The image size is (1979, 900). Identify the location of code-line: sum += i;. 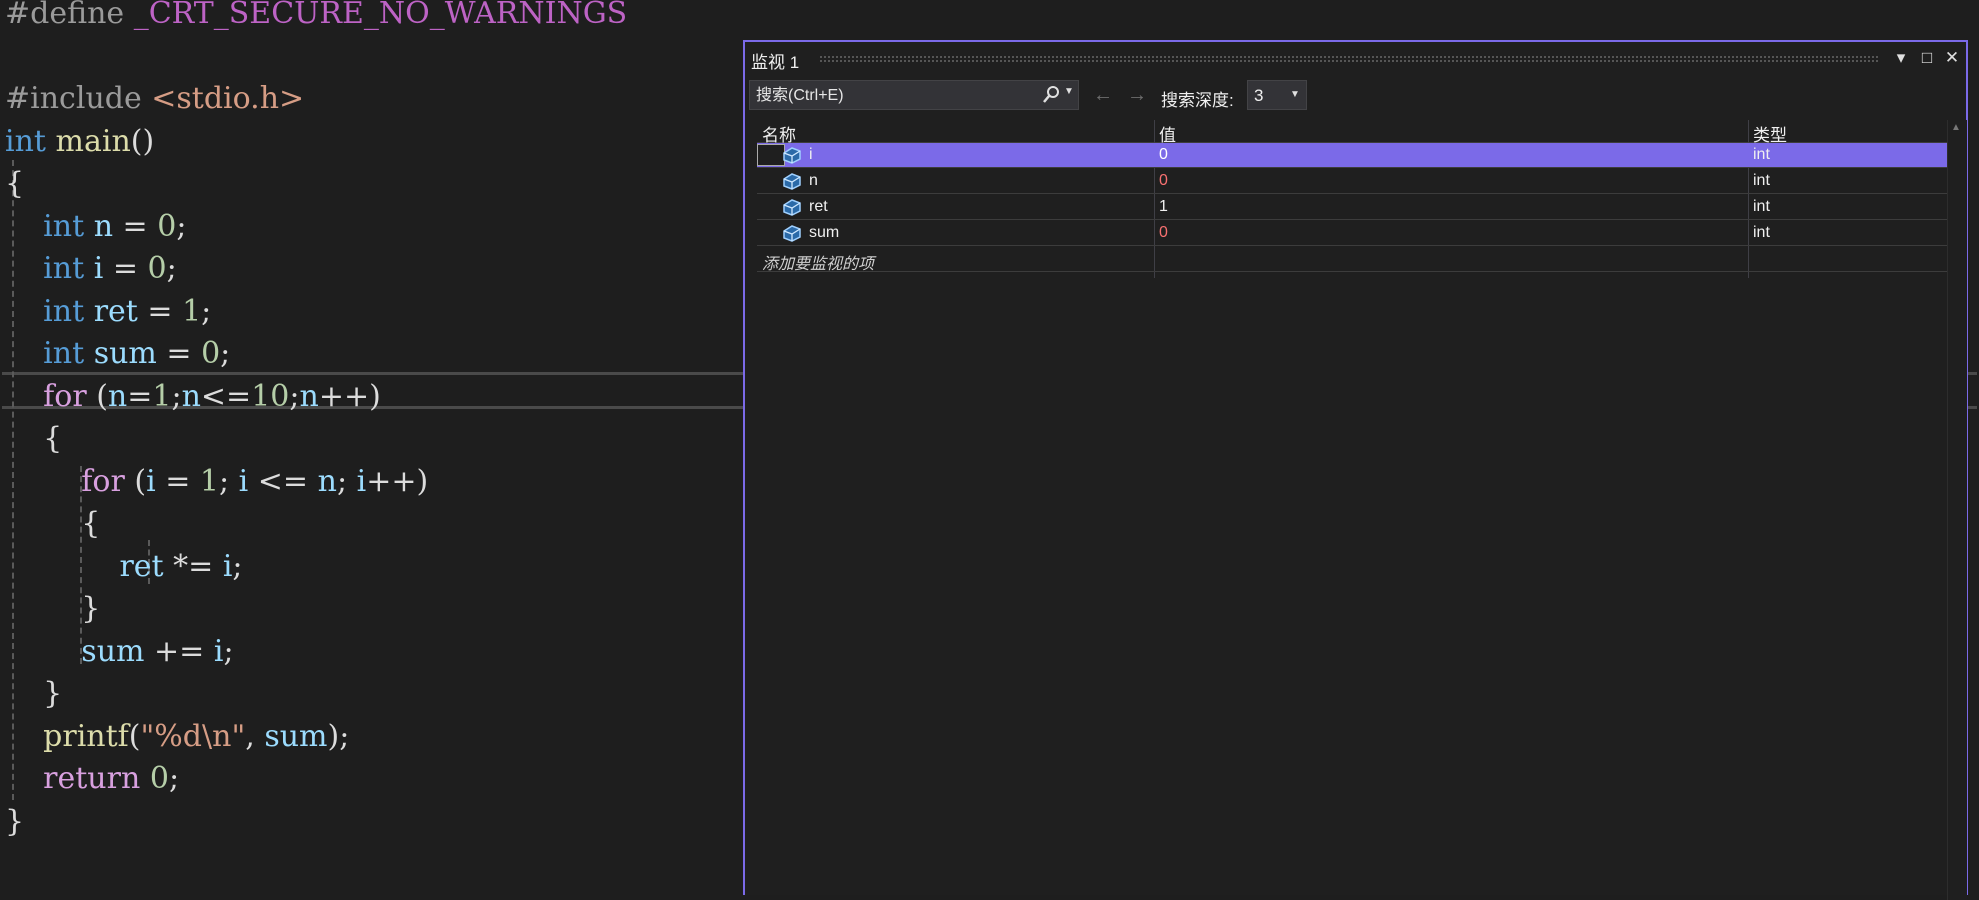
(119, 652).